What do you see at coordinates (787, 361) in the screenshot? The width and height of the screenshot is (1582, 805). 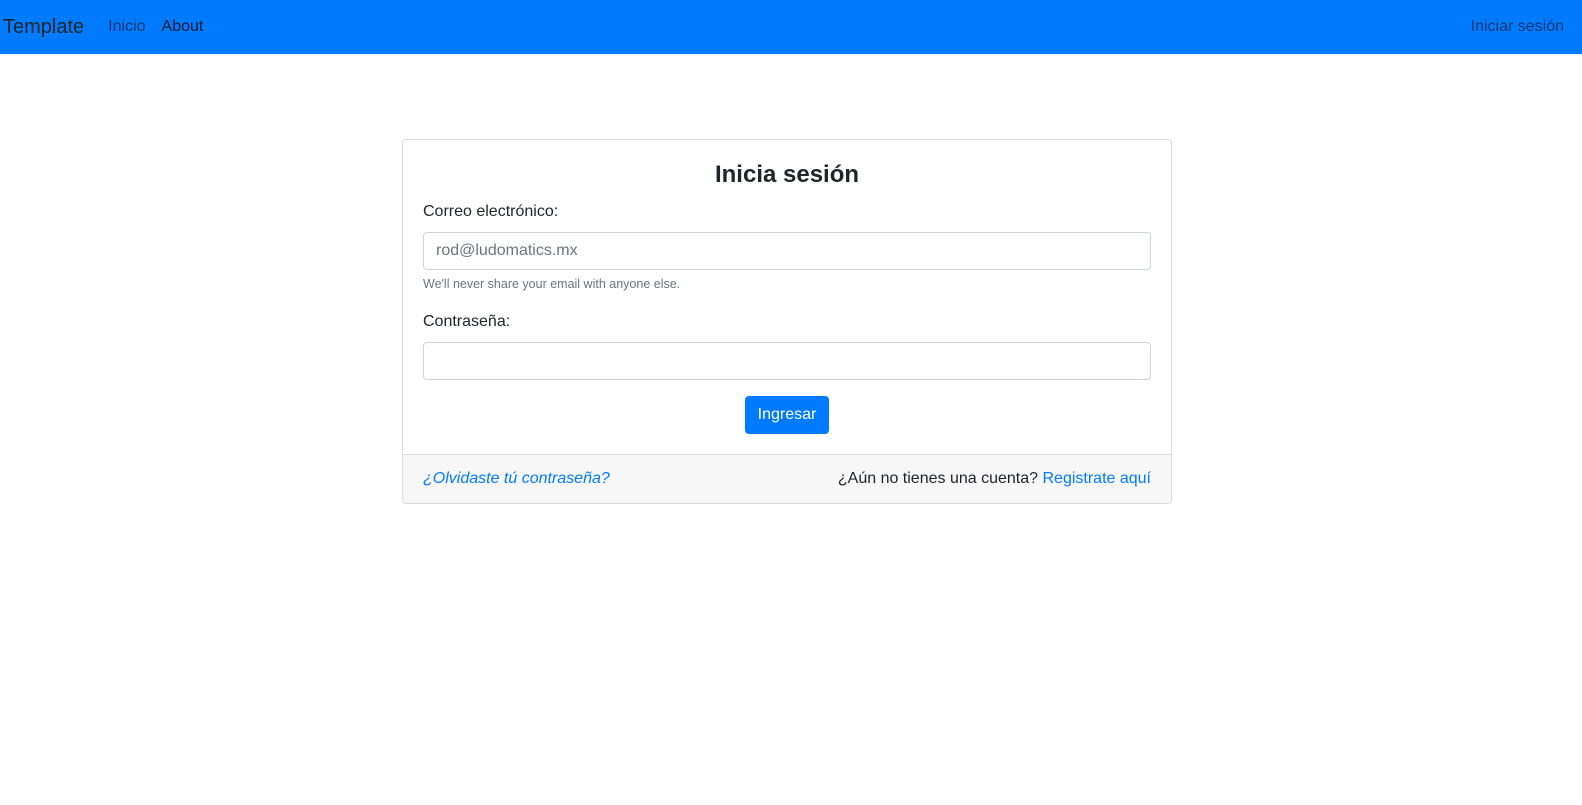 I see `password-input` at bounding box center [787, 361].